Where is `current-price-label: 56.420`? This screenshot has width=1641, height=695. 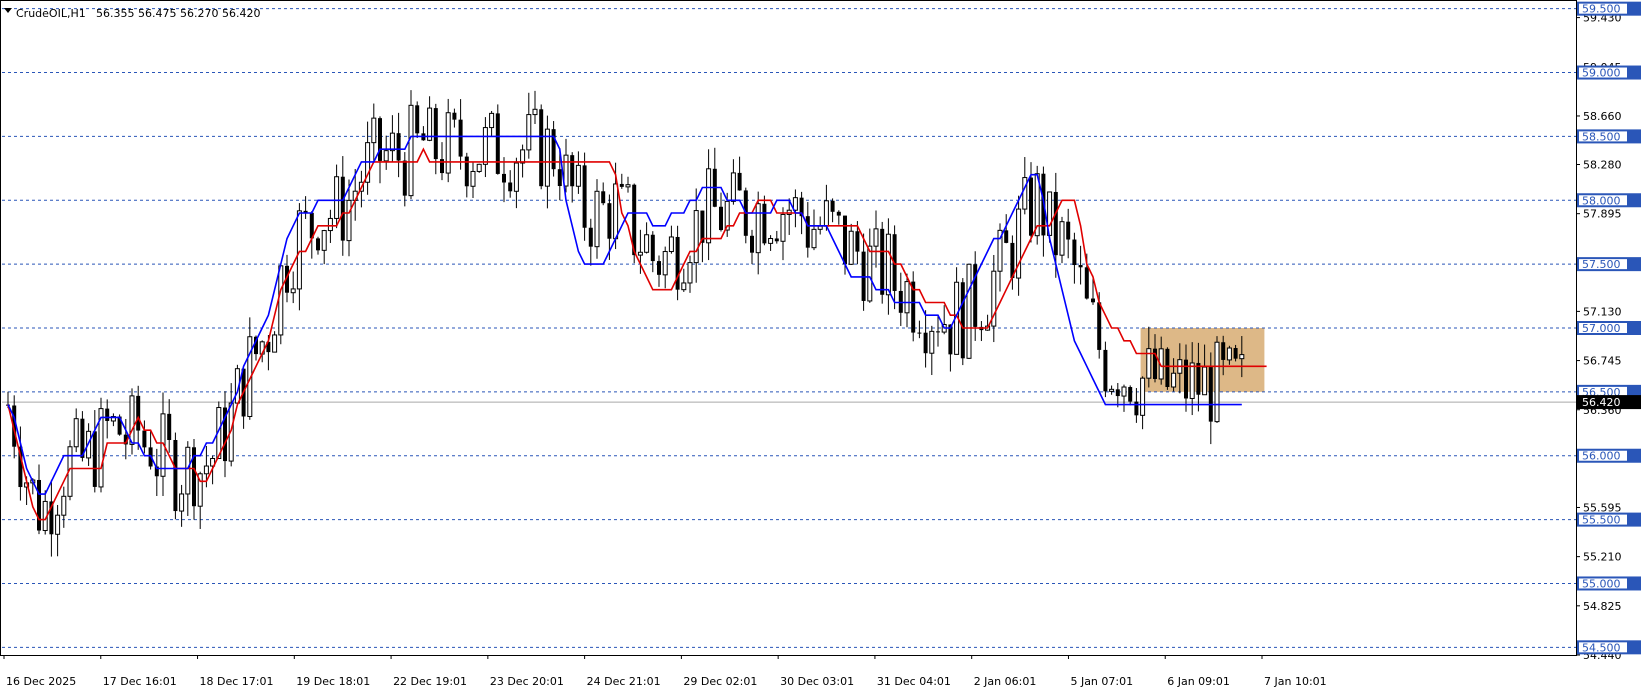
current-price-label: 56.420 is located at coordinates (1601, 402).